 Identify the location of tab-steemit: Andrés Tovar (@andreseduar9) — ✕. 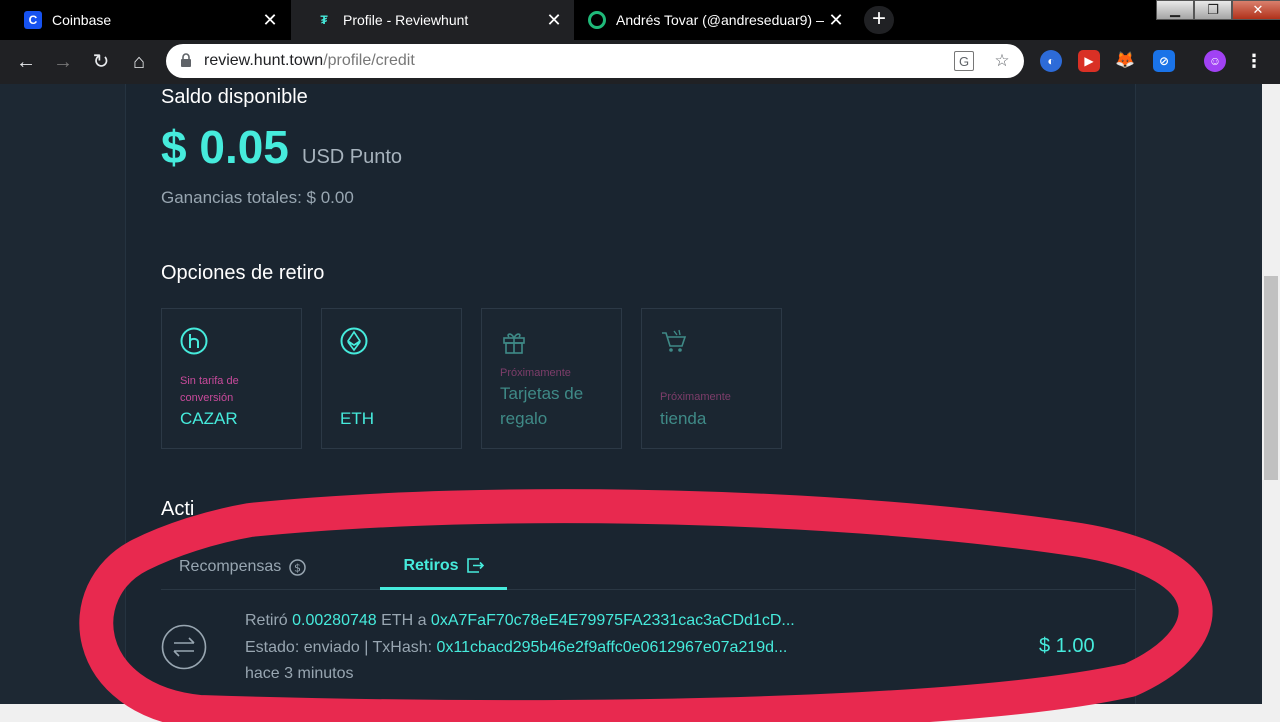
(715, 20).